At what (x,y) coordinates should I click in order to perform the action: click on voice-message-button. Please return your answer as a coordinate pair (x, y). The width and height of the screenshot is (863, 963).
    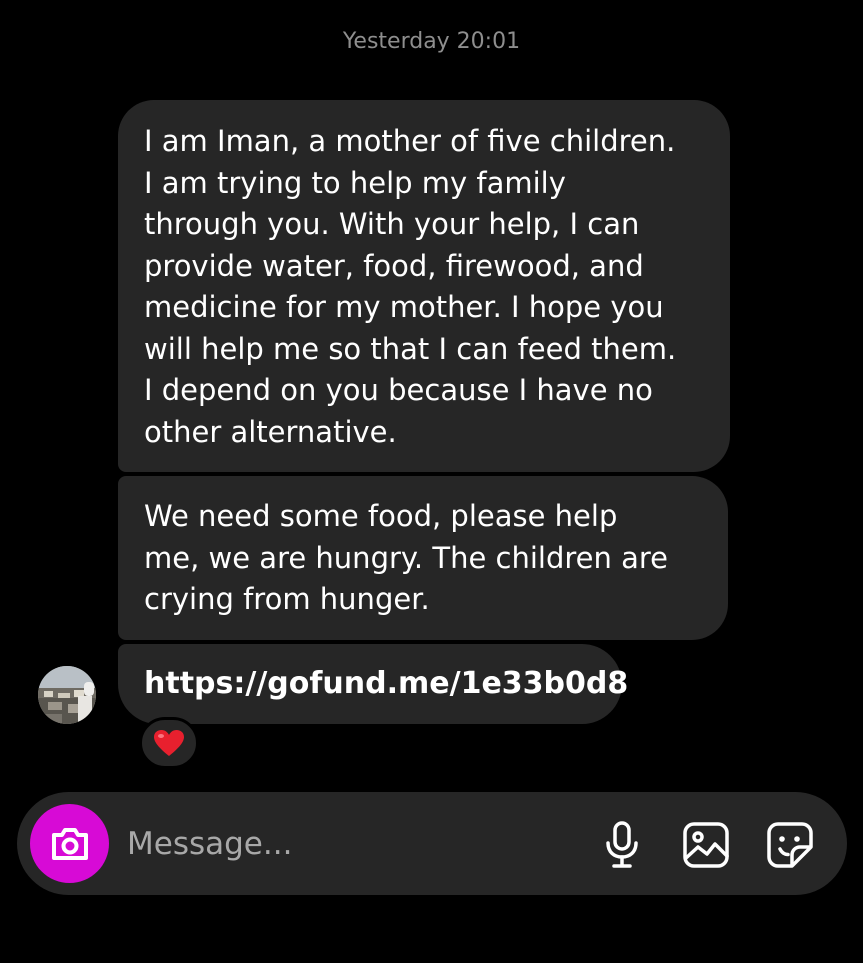
    Looking at the image, I should click on (622, 845).